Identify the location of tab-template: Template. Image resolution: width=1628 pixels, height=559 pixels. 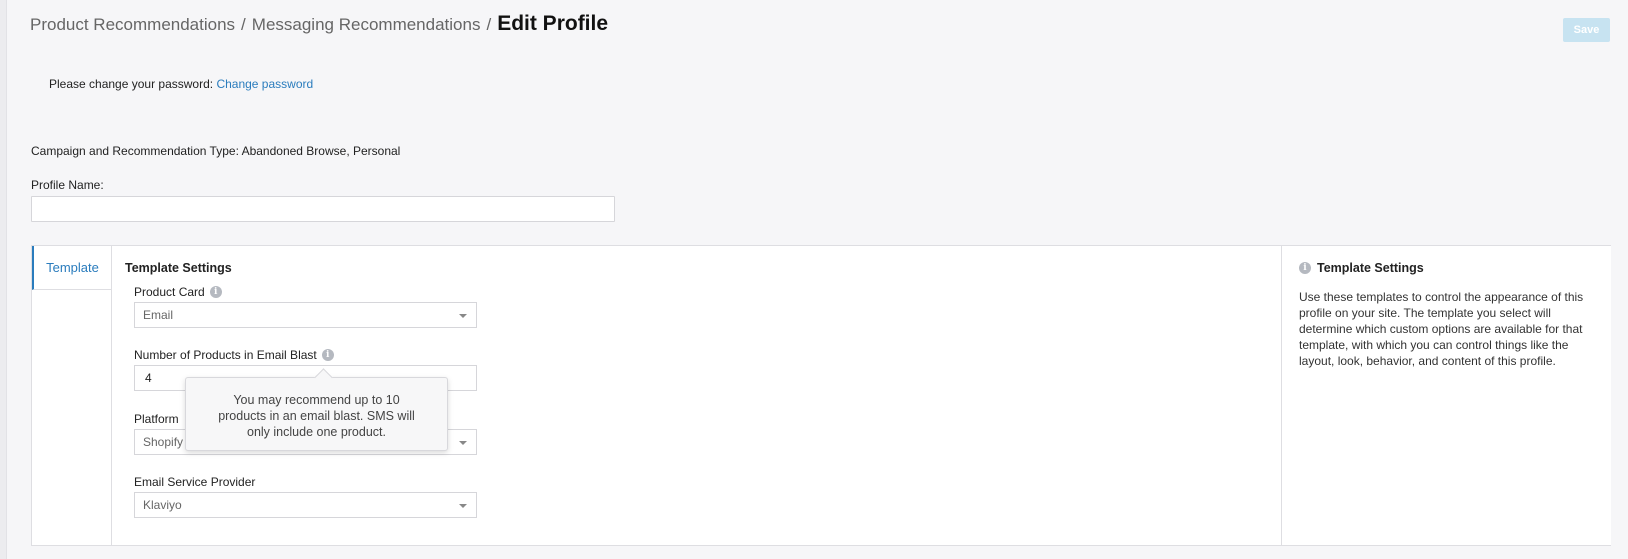
(71, 268).